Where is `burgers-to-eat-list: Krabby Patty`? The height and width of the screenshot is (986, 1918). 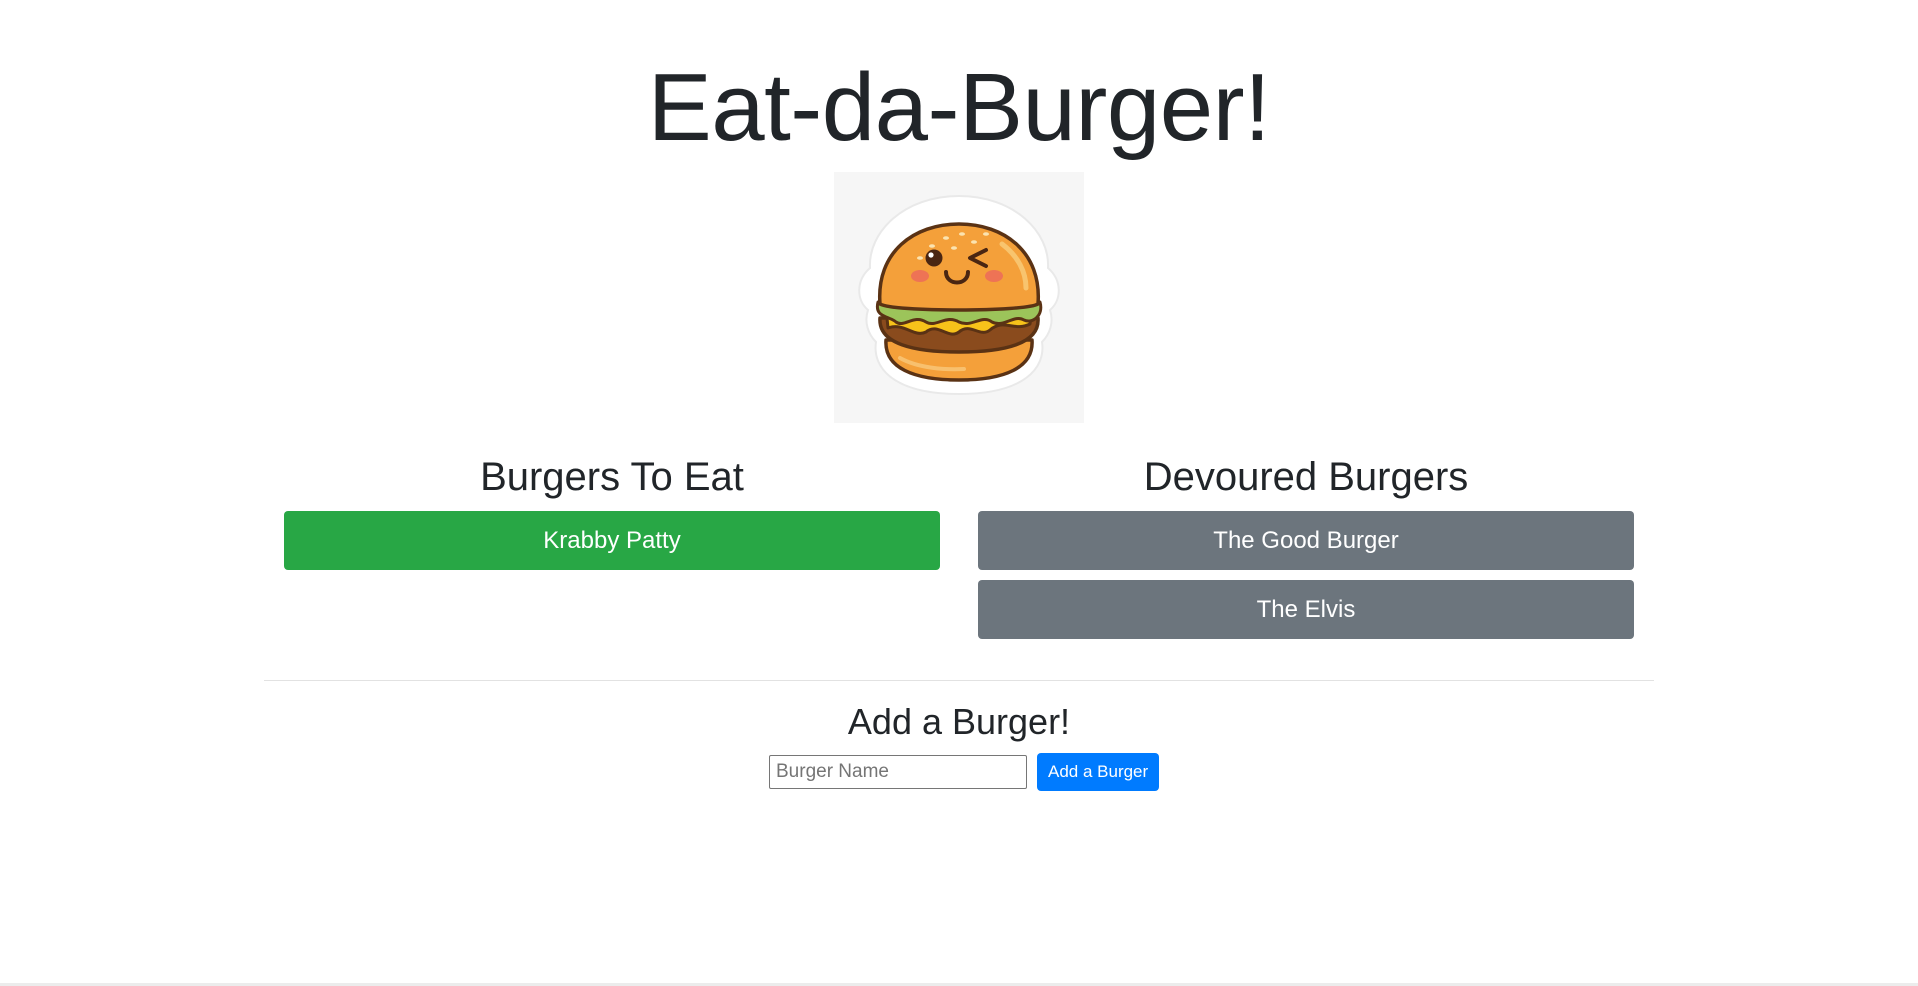
burgers-to-eat-list: Krabby Patty is located at coordinates (612, 545).